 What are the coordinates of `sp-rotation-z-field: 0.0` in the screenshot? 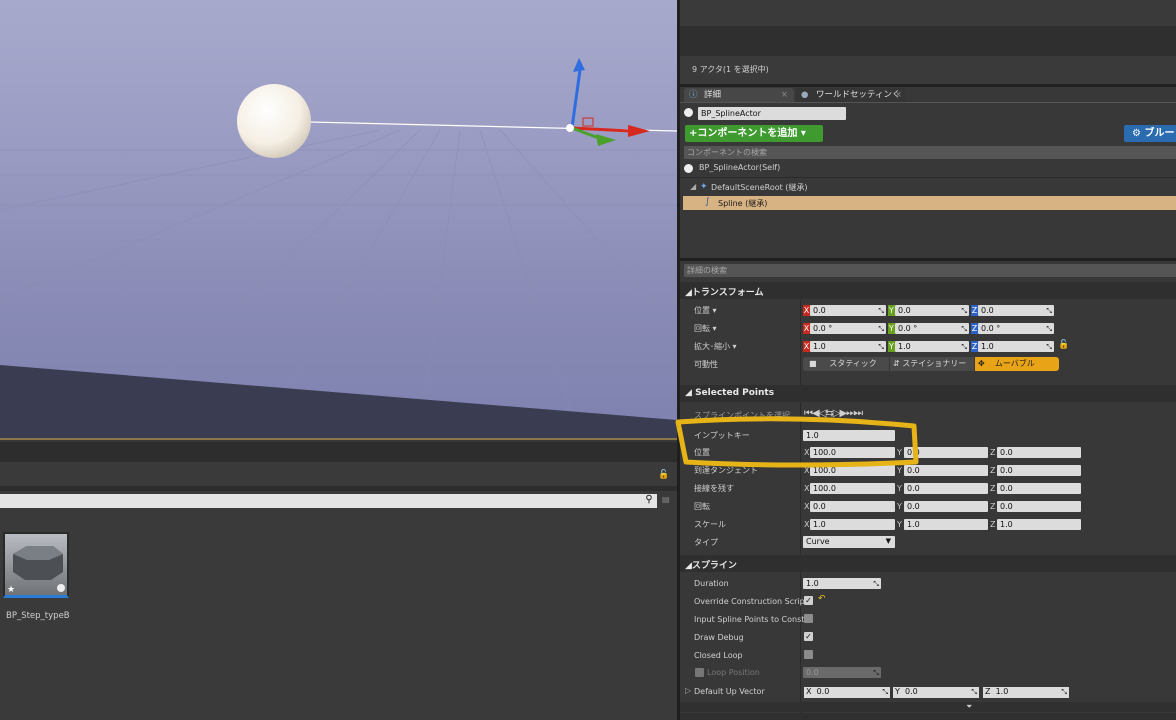 It's located at (1039, 506).